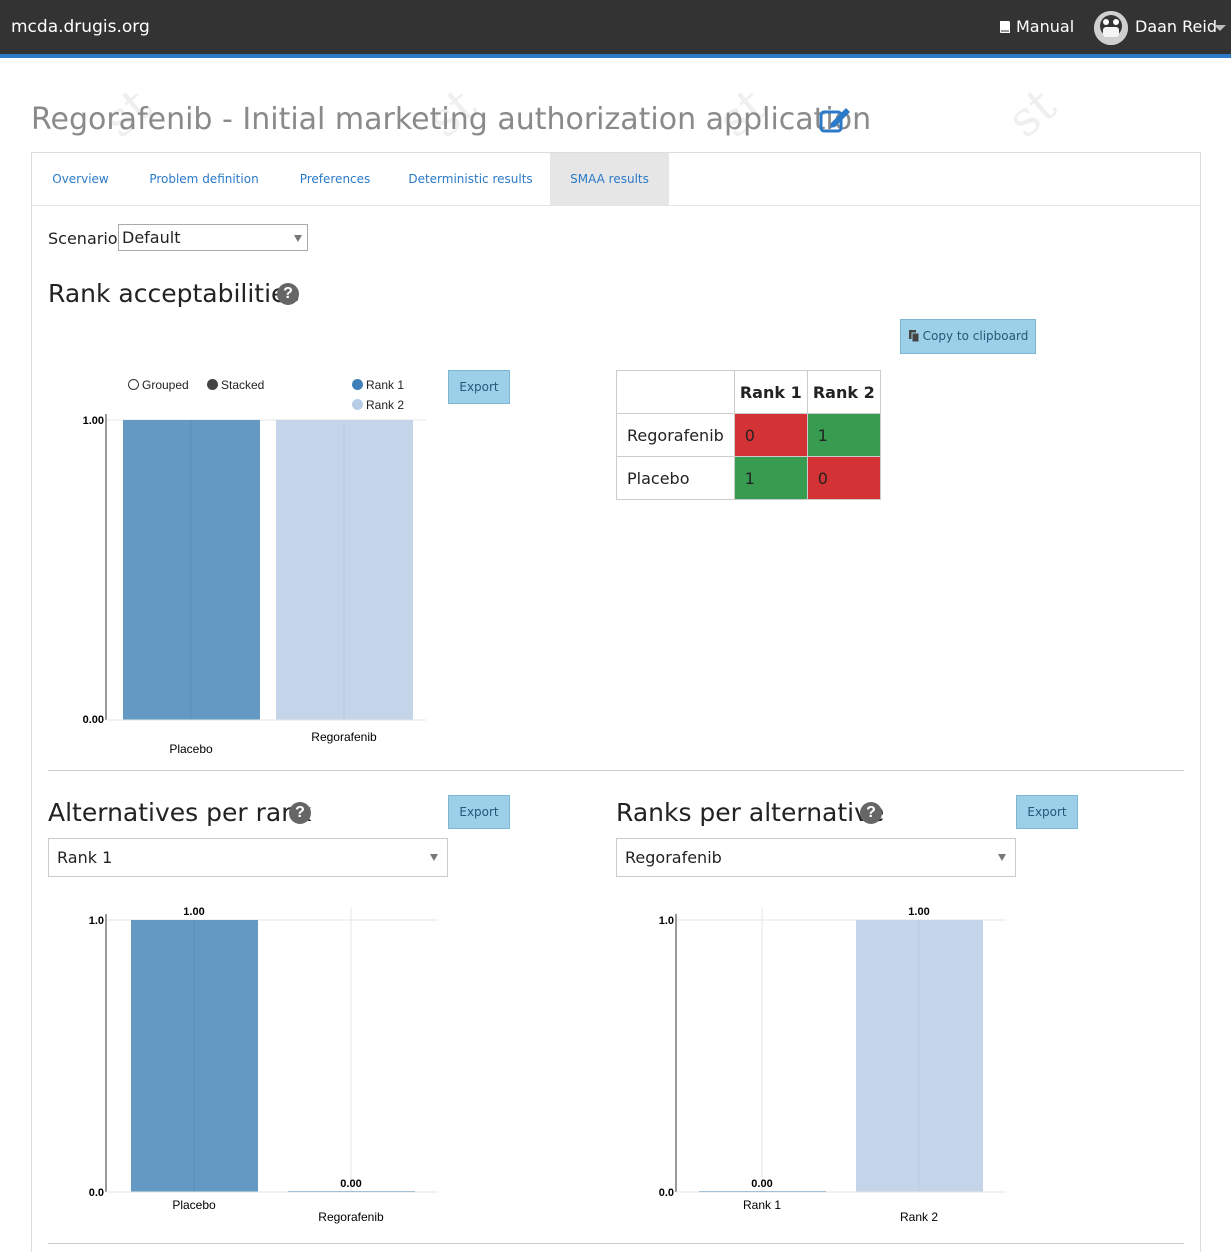  What do you see at coordinates (357, 384) in the screenshot?
I see `legend-rank1-swatch` at bounding box center [357, 384].